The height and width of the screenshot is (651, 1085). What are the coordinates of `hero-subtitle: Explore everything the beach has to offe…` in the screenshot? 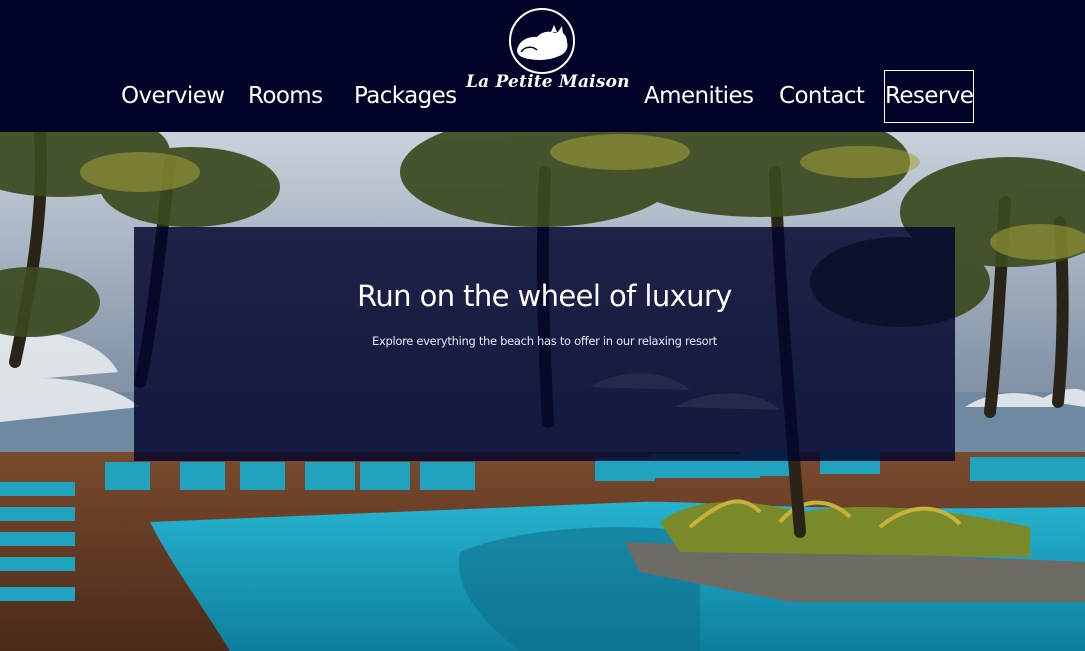 It's located at (544, 341).